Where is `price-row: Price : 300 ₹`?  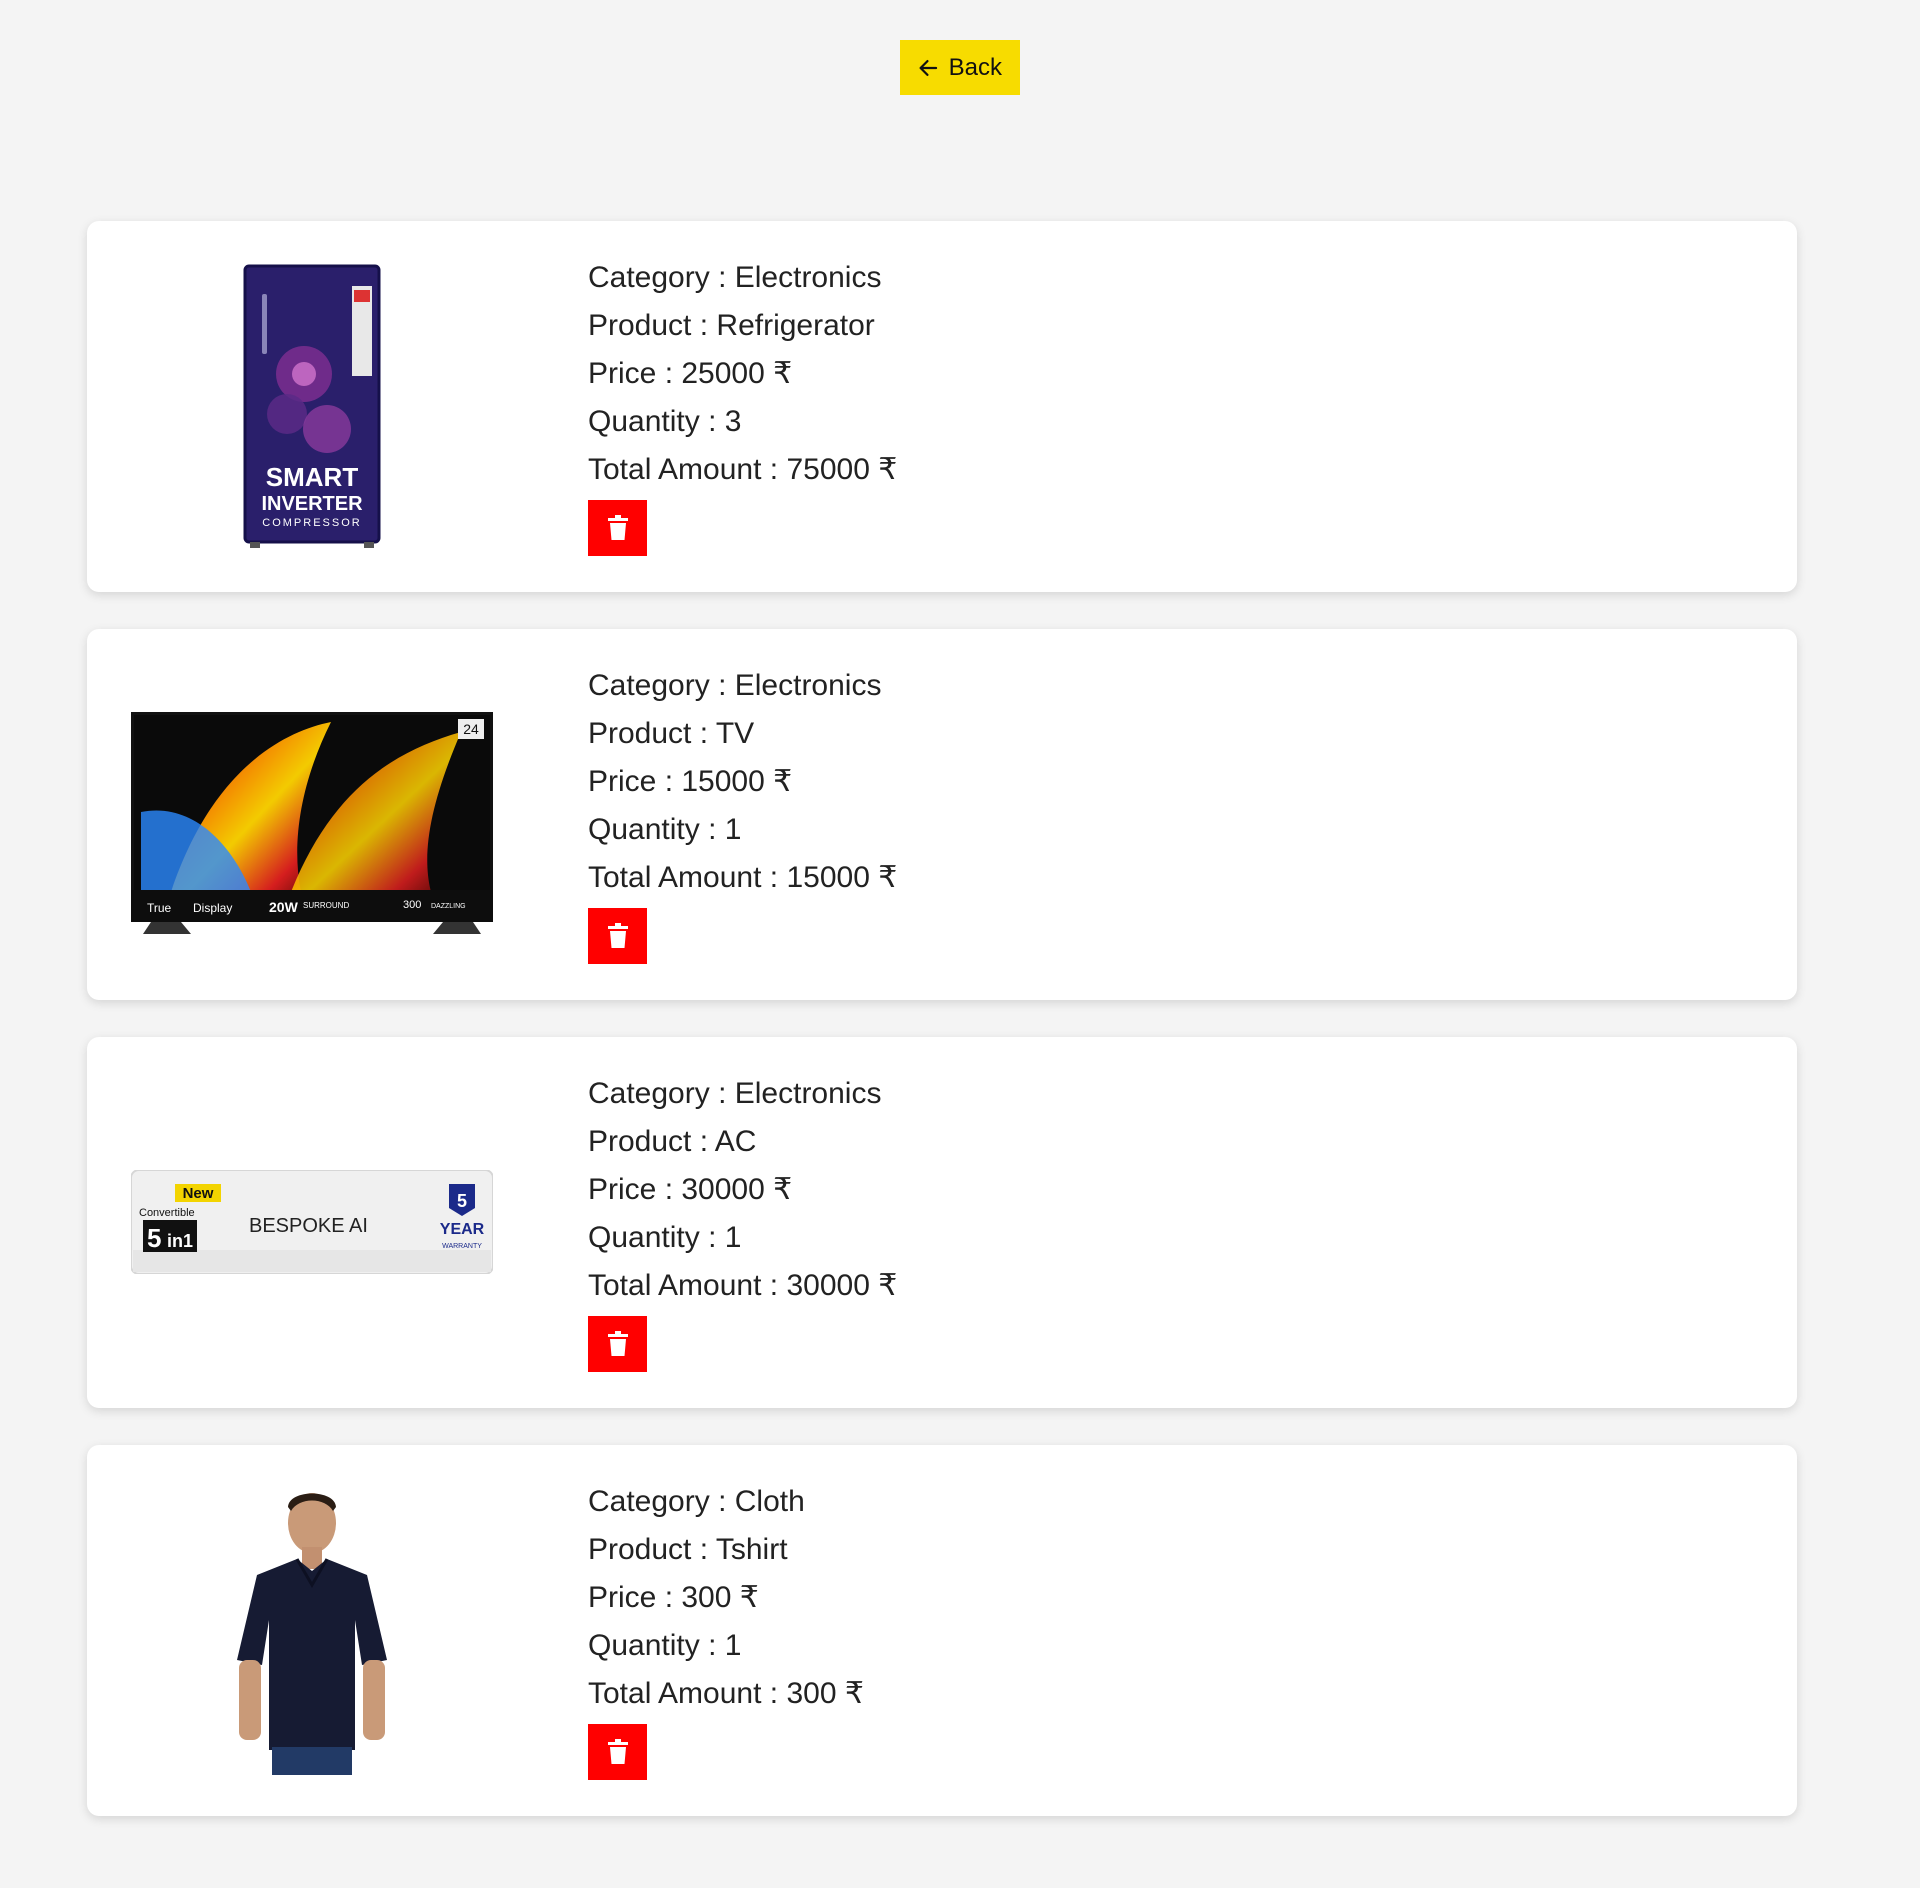 price-row: Price : 300 ₹ is located at coordinates (673, 1597).